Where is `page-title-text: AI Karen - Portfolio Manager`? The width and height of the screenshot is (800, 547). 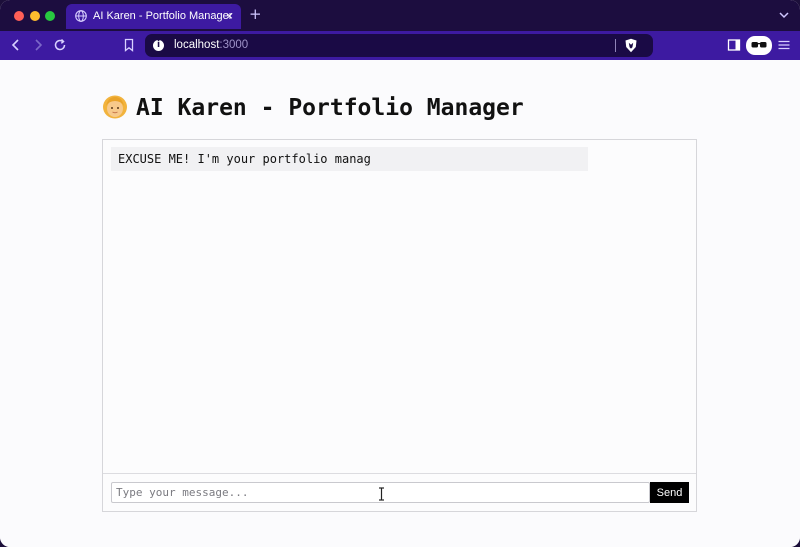
page-title-text: AI Karen - Portfolio Manager is located at coordinates (330, 108).